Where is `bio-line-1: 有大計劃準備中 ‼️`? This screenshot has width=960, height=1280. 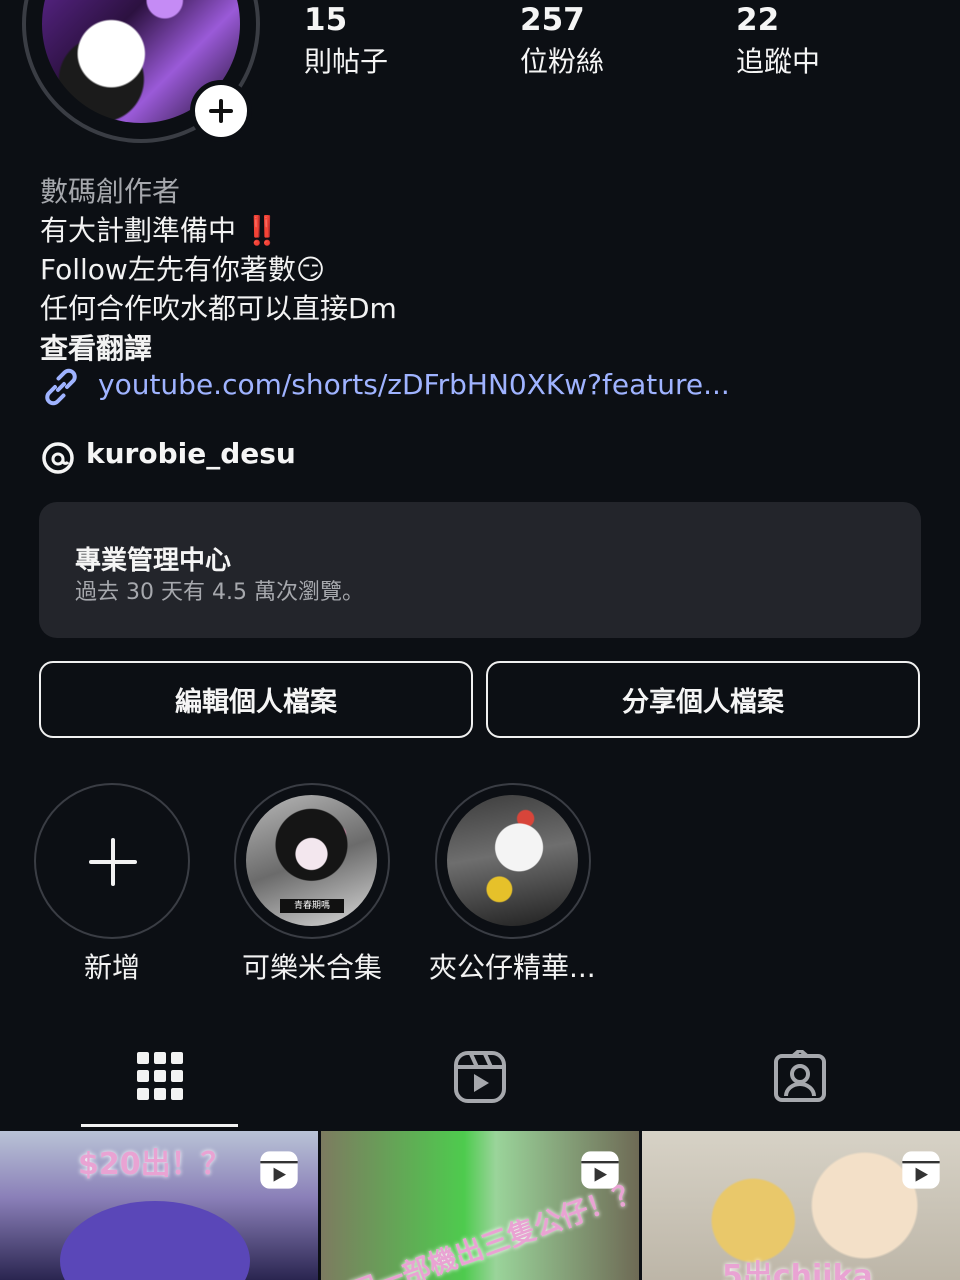
bio-line-1: 有大計劃準備中 ‼️ is located at coordinates (160, 230).